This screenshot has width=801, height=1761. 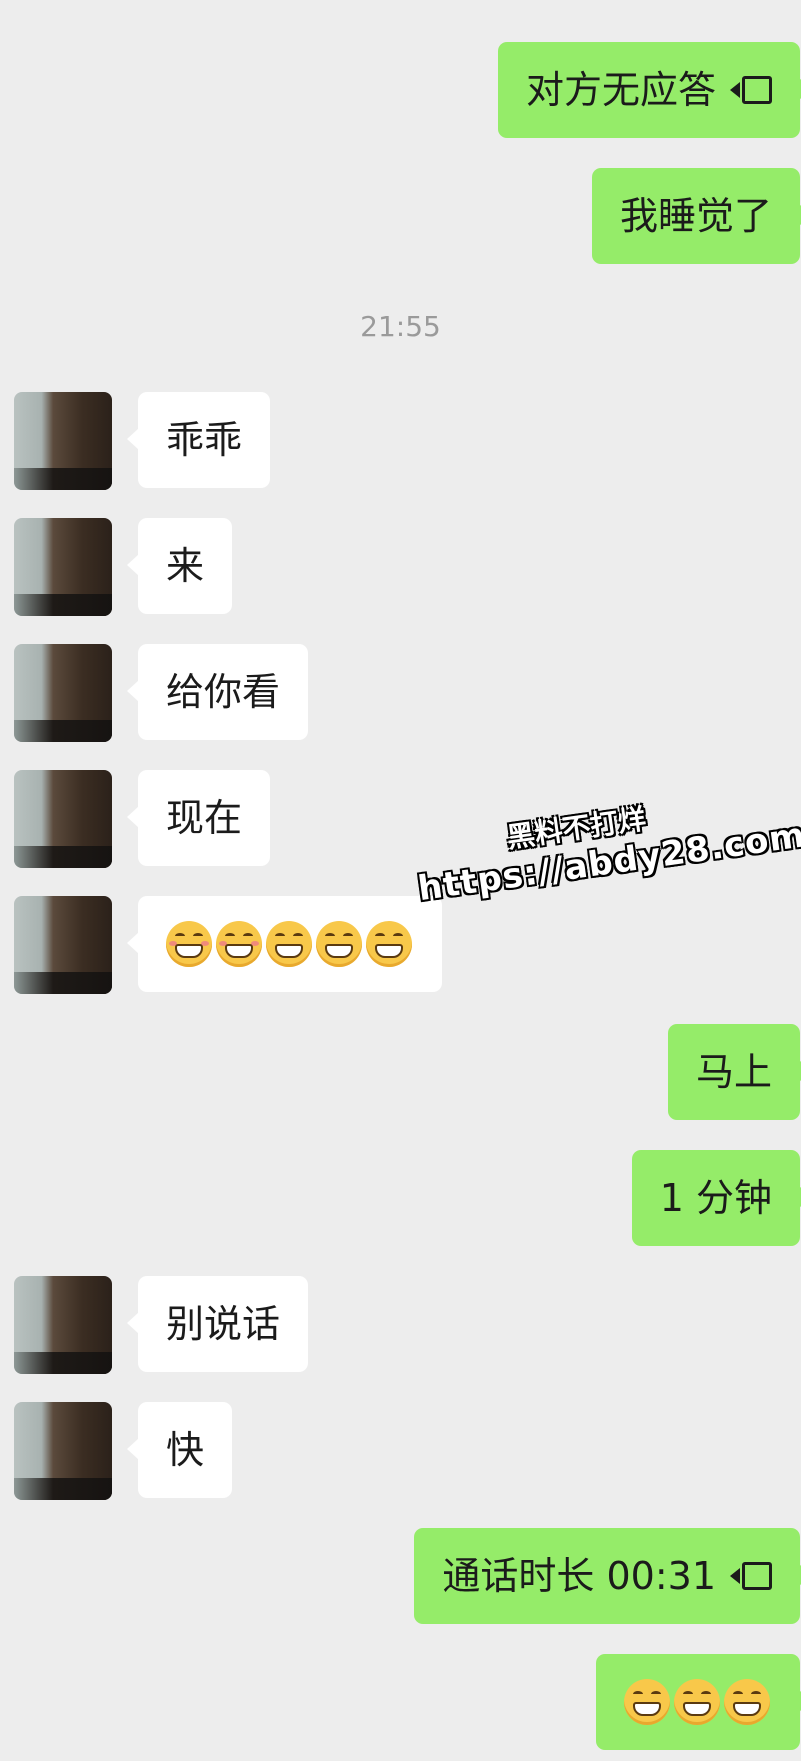 I want to click on timestamp: 21:55, so click(x=400, y=326).